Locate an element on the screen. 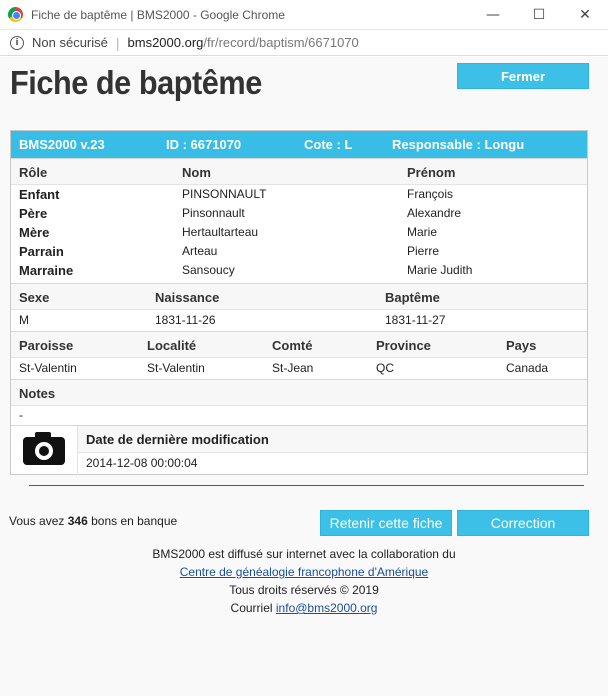 Image resolution: width=608 pixels, height=696 pixels. url-path: /fr/record/baptism/6671070 is located at coordinates (280, 42).